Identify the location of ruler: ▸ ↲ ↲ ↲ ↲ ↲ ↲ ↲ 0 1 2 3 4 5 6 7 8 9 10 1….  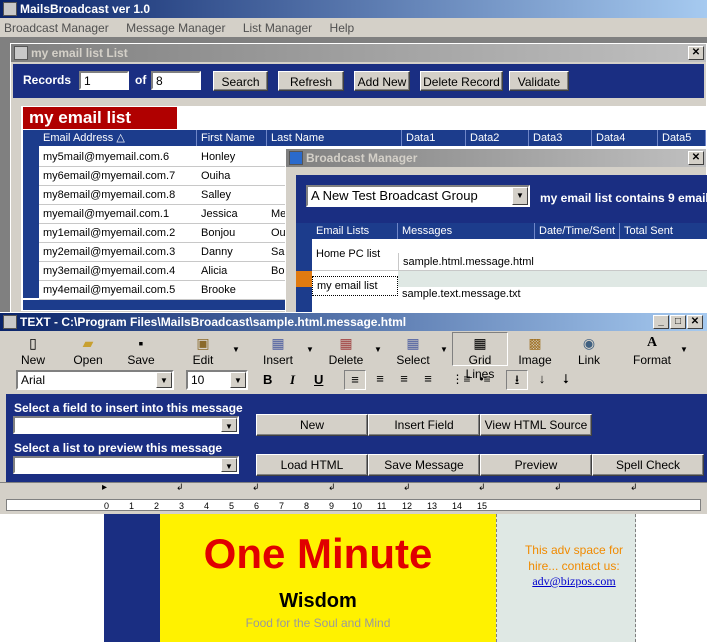
(353, 498).